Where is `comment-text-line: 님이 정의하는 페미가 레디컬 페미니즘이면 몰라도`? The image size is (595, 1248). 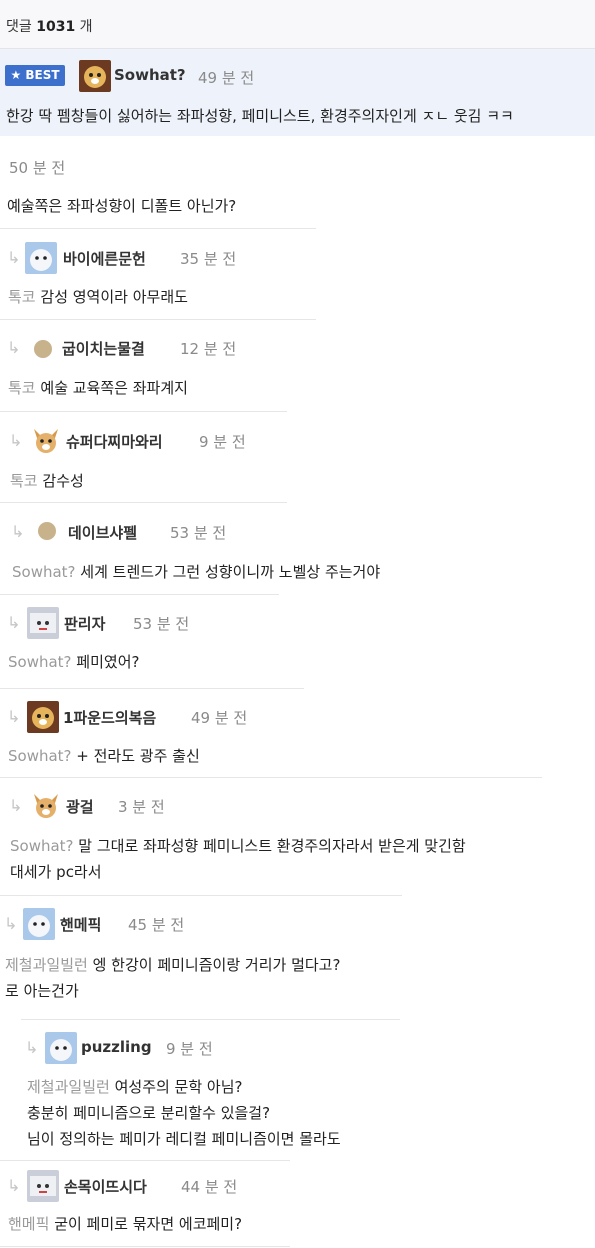 comment-text-line: 님이 정의하는 페미가 레디컬 페미니즘이면 몰라도 is located at coordinates (184, 1139).